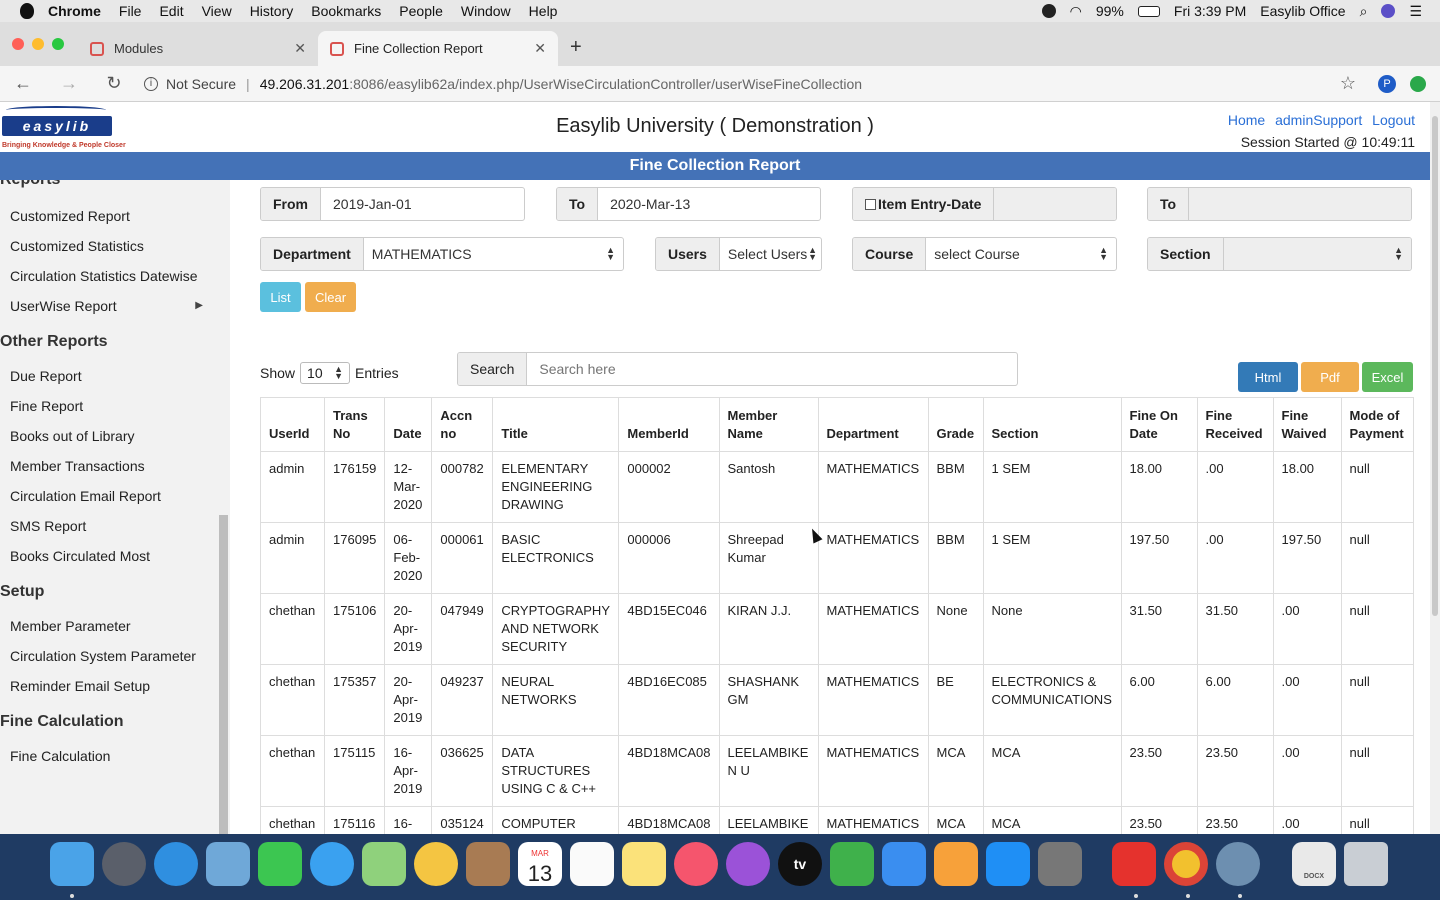 This screenshot has width=1440, height=912. Describe the element at coordinates (556, 424) in the screenshot. I see `col-header: Title` at that location.